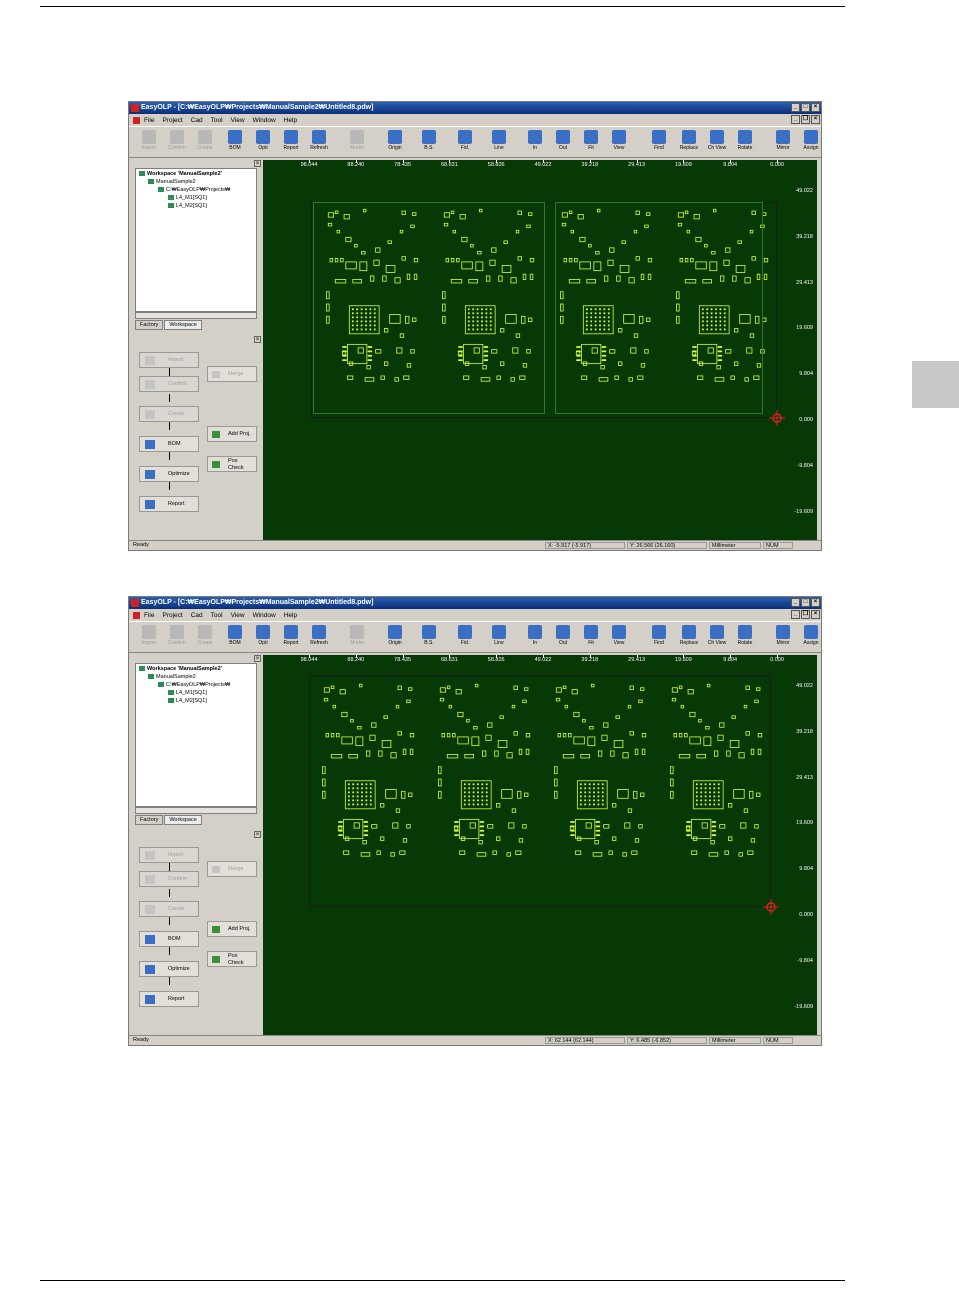  Describe the element at coordinates (319, 142) in the screenshot. I see `toolbar-refresh-button: Refresh` at that location.